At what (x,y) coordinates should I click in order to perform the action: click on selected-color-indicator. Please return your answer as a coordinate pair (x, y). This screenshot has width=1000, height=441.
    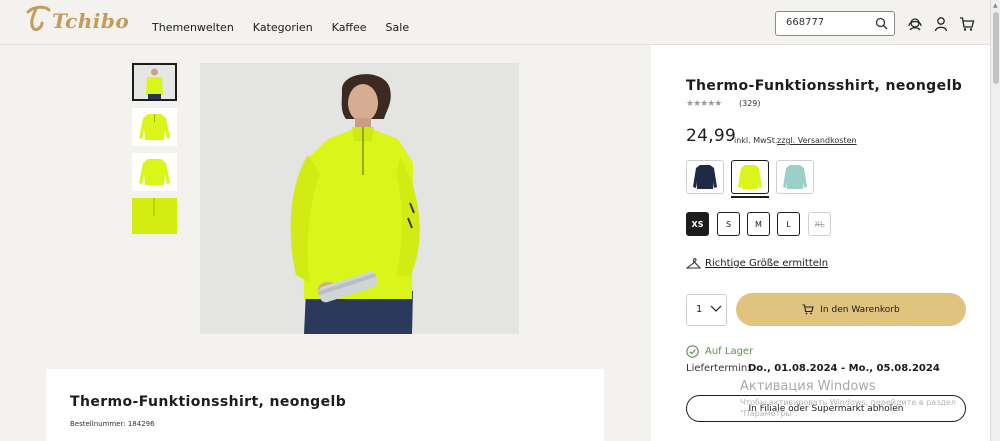
    Looking at the image, I should click on (750, 197).